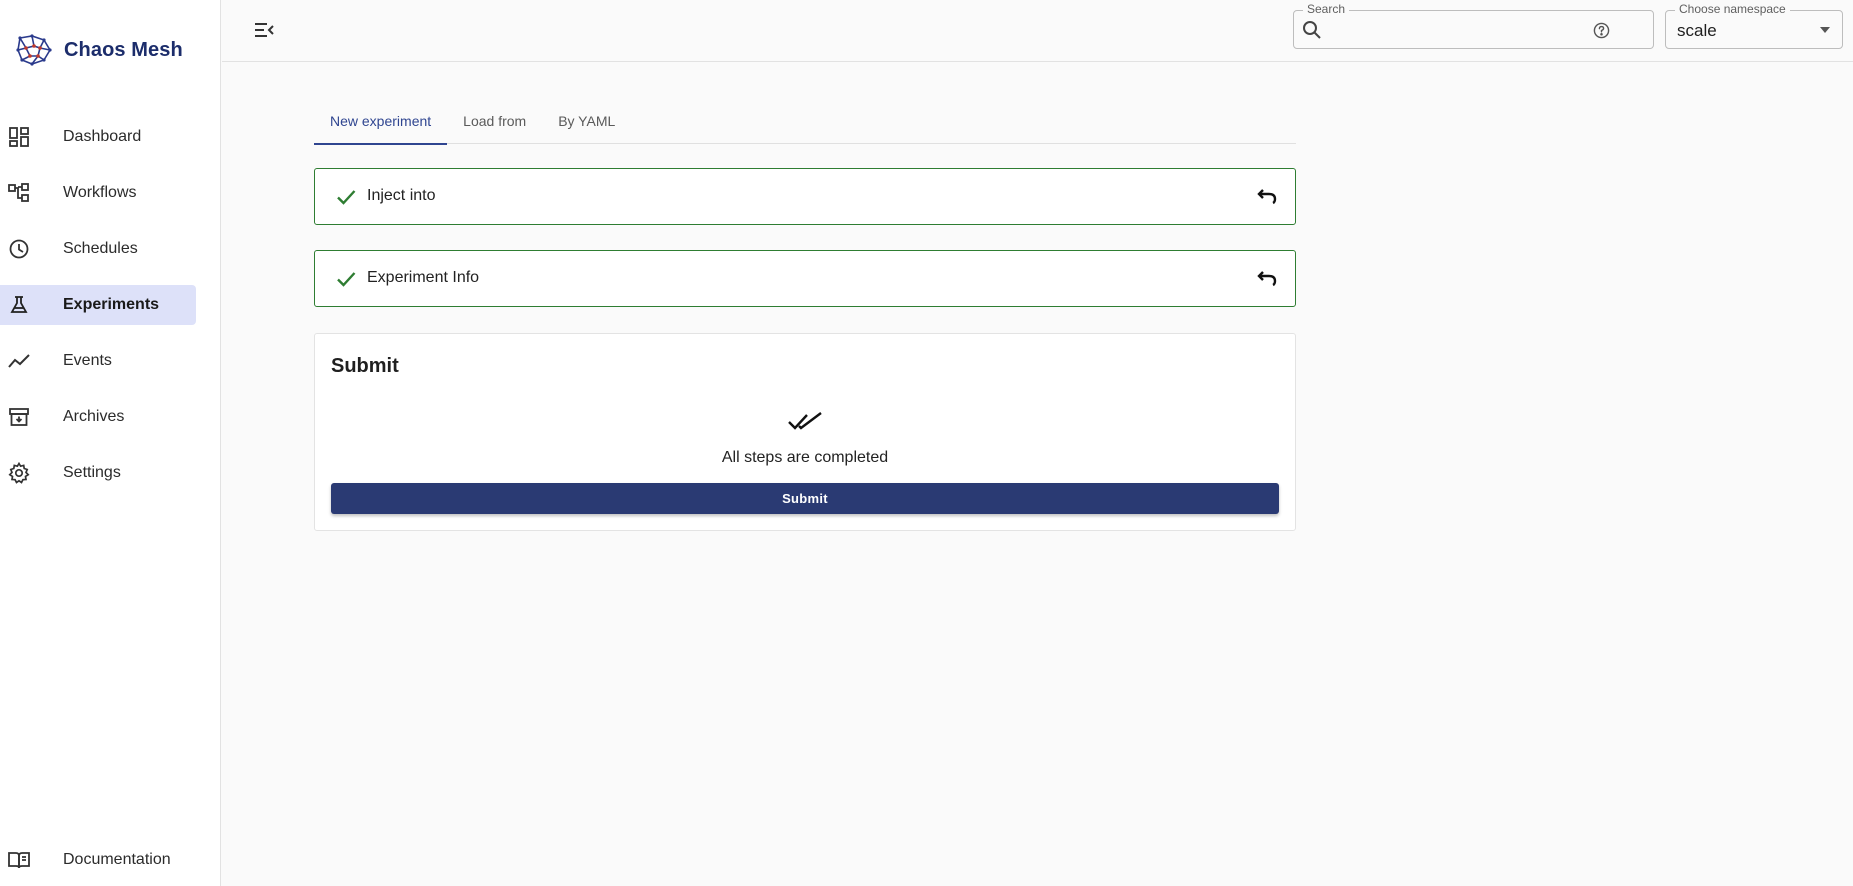 The image size is (1853, 886). I want to click on brand: Chaos Mesh, so click(97, 50).